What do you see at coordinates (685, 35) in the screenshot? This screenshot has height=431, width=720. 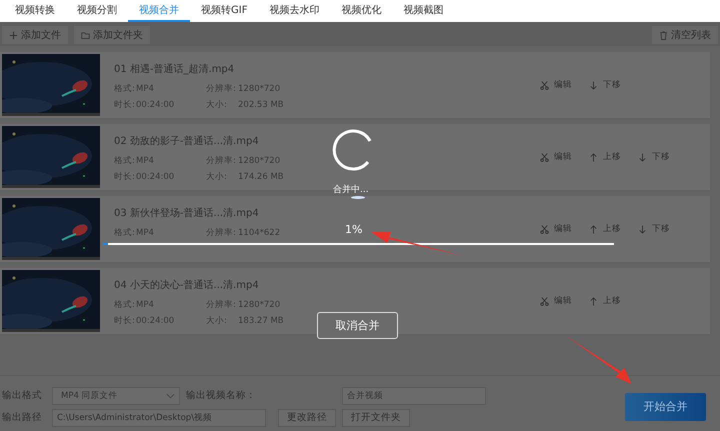 I see `clear-list-button: 清空列表` at bounding box center [685, 35].